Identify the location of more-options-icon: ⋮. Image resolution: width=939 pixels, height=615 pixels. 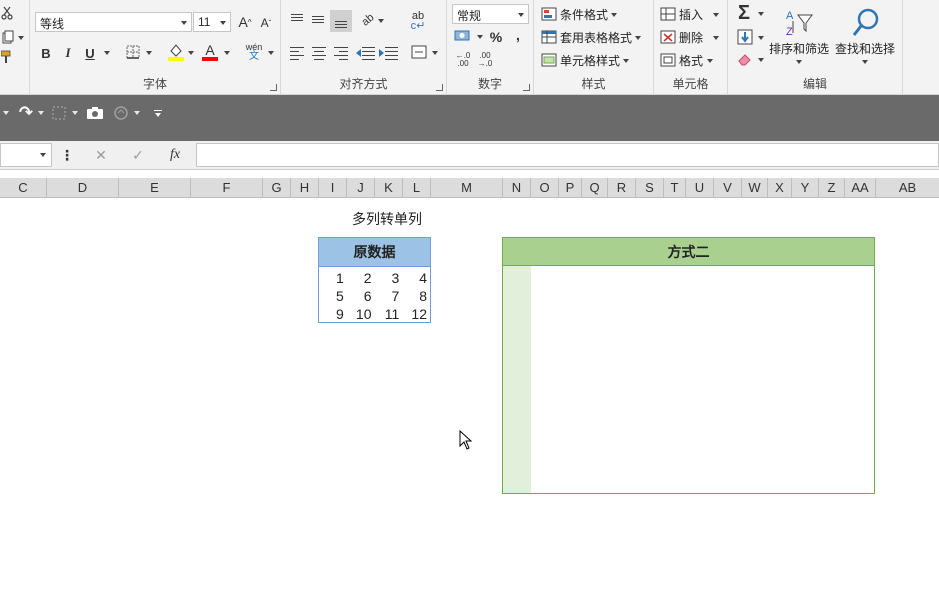
(67, 155).